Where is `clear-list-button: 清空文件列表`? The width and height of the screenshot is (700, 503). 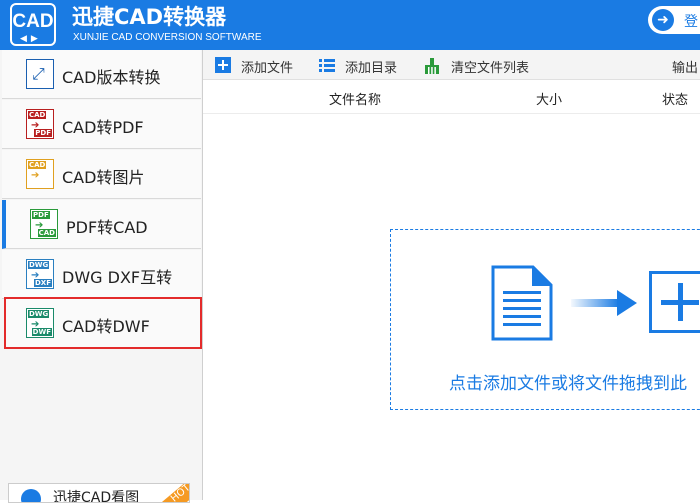 clear-list-button: 清空文件列表 is located at coordinates (483, 65).